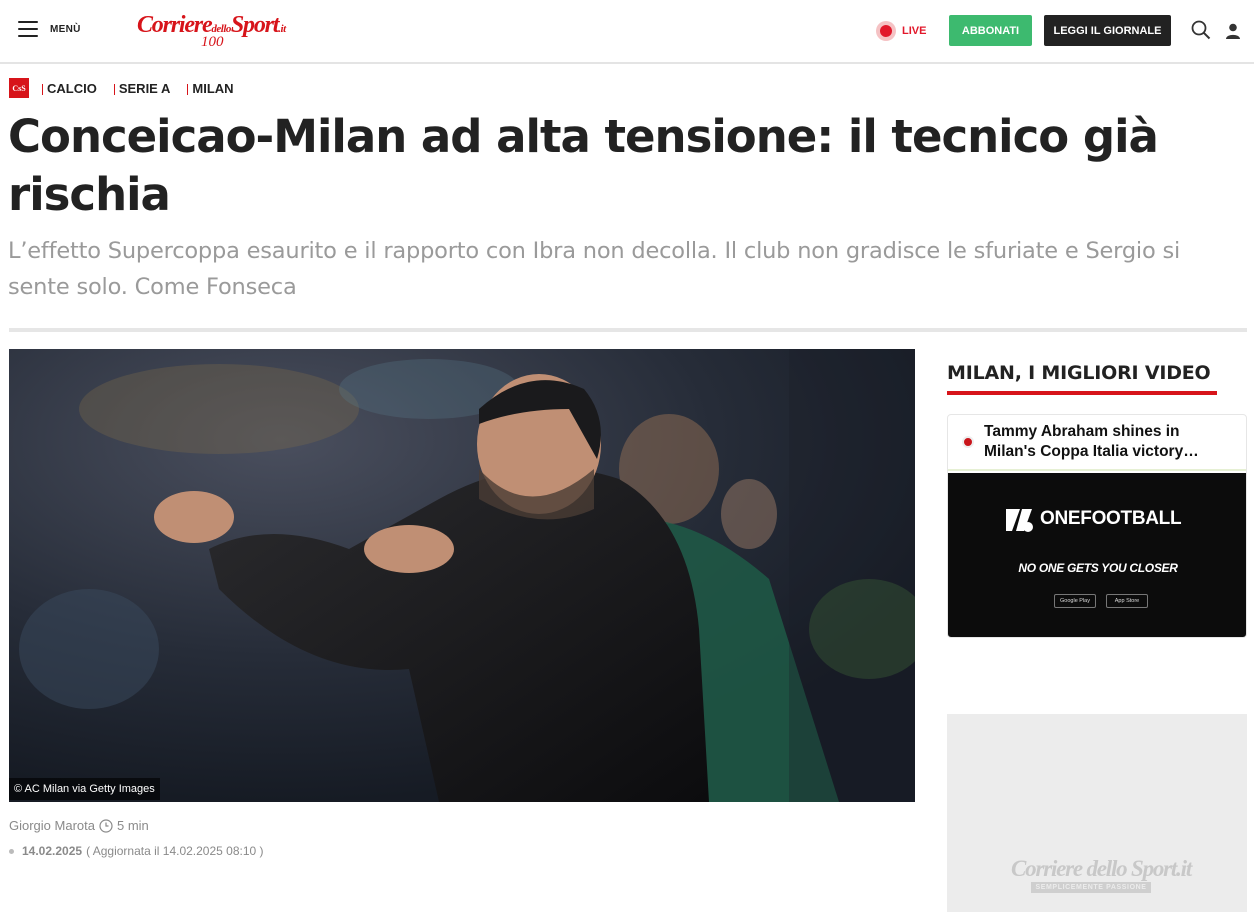  Describe the element at coordinates (1101, 868) in the screenshot. I see `ad-placeholder-logo: Corriere dello Sport.it` at that location.